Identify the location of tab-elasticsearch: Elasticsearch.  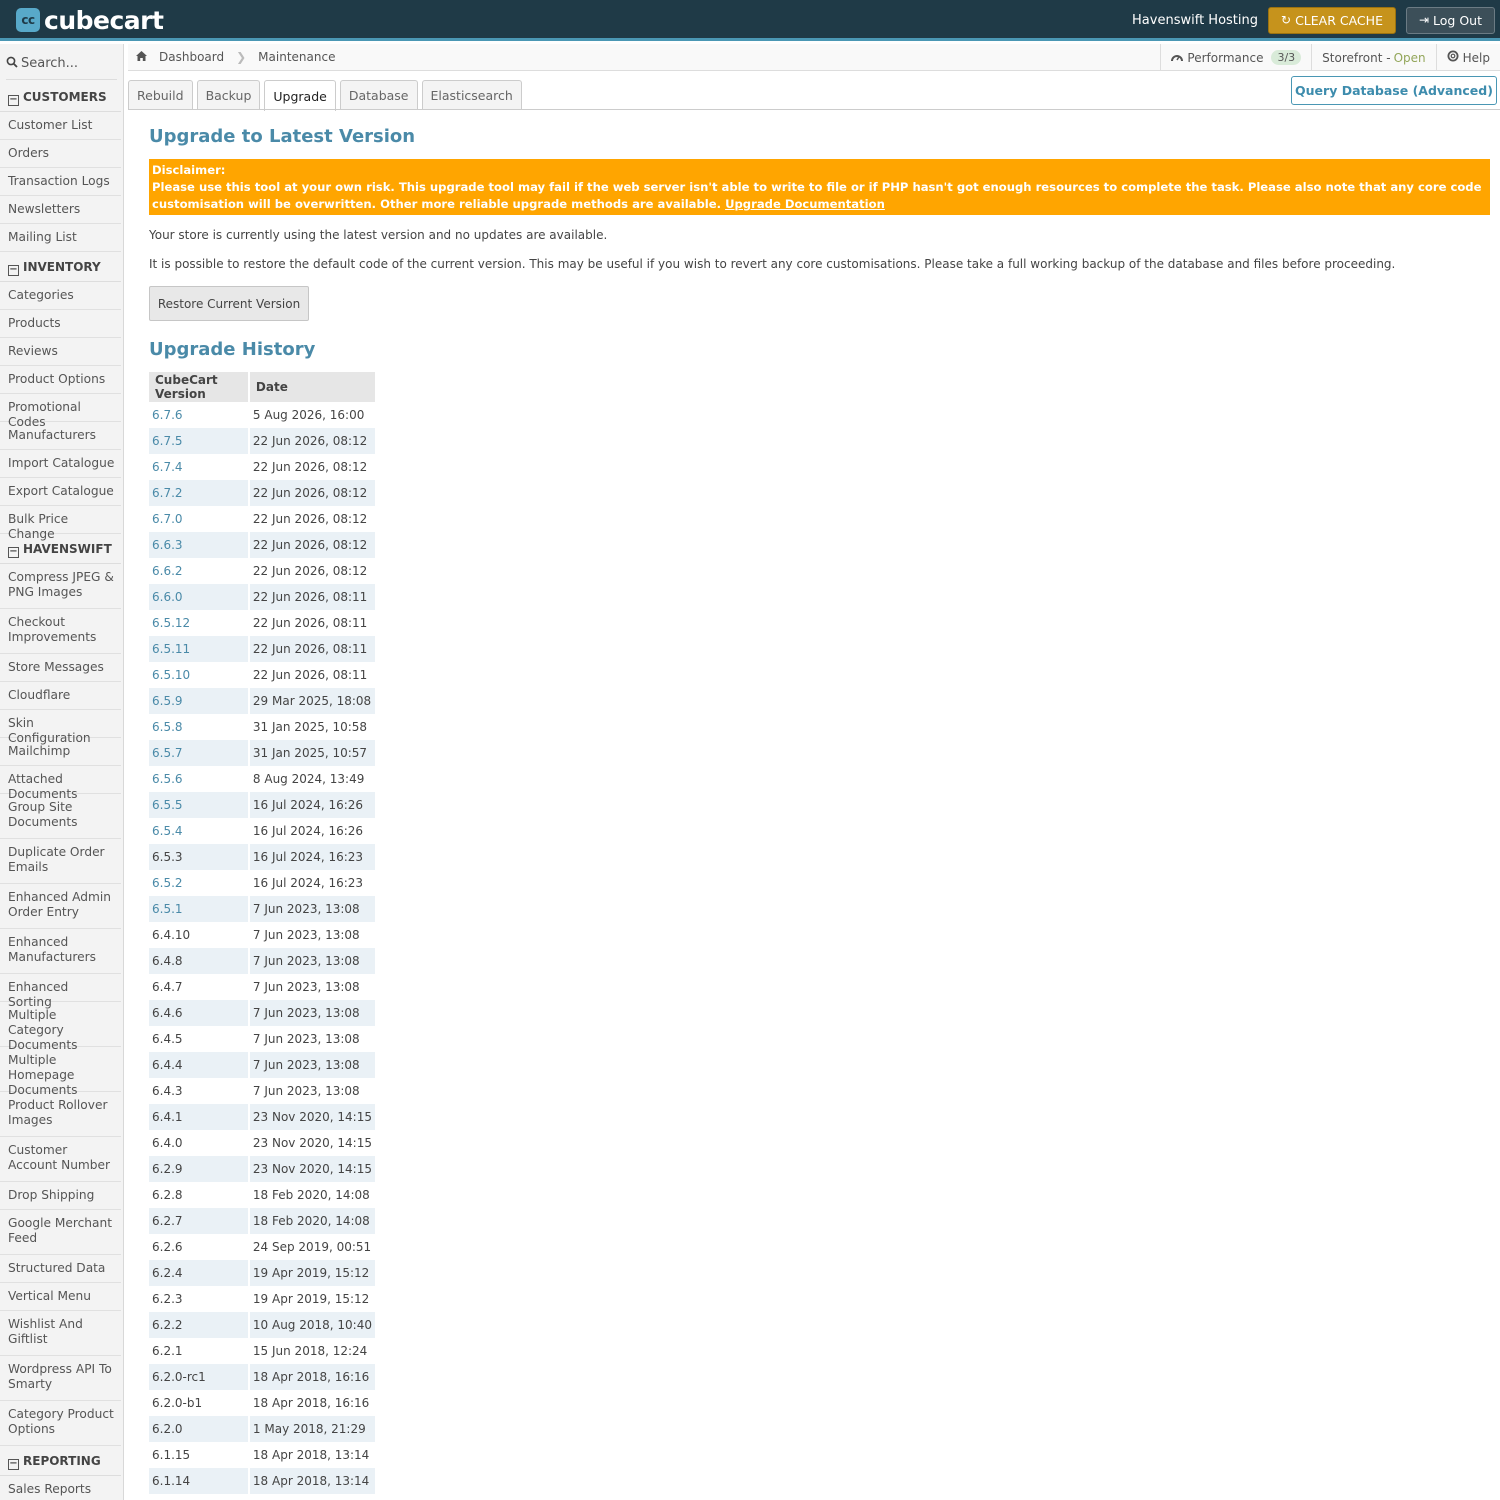
(471, 95).